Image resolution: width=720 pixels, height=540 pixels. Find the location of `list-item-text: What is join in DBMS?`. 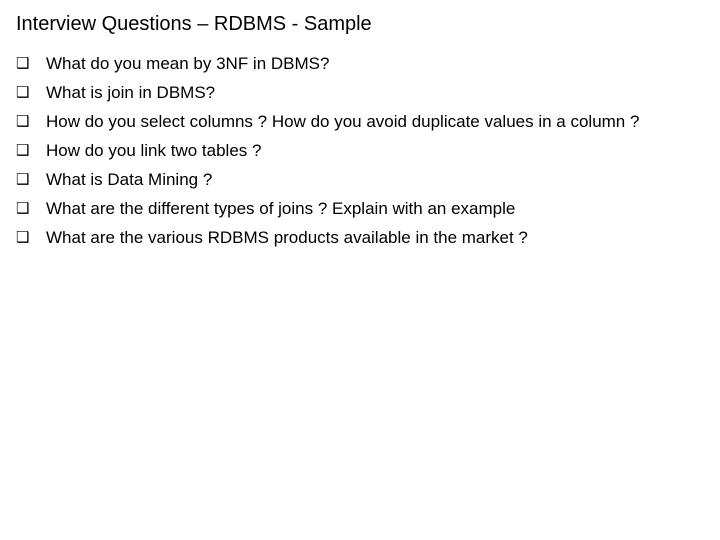

list-item-text: What is join in DBMS? is located at coordinates (131, 92).